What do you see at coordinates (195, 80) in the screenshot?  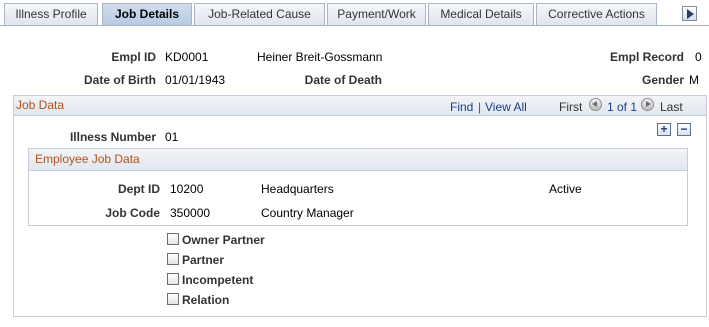 I see `dob-value: 01/01/1943` at bounding box center [195, 80].